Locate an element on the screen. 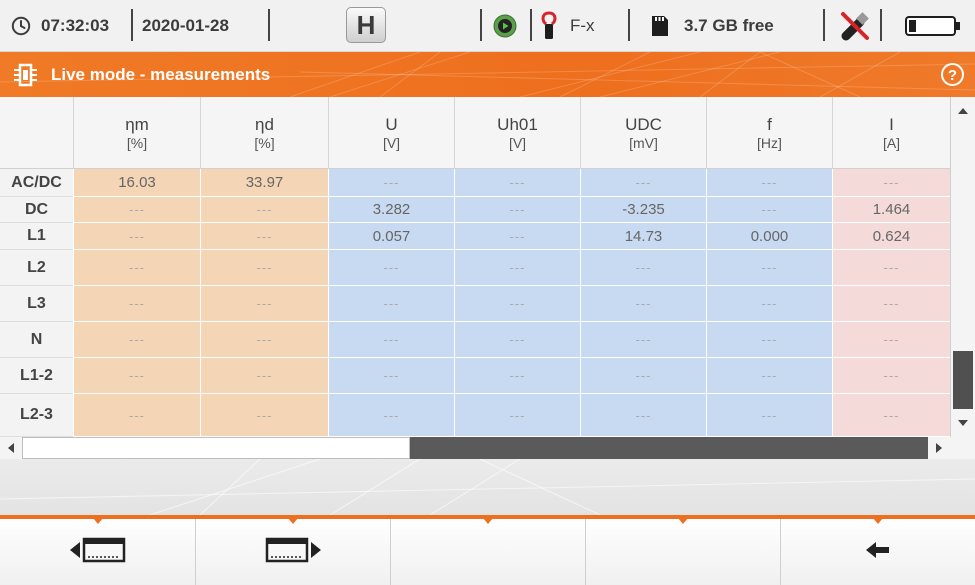 The width and height of the screenshot is (975, 585). column-unit: [%] is located at coordinates (137, 142).